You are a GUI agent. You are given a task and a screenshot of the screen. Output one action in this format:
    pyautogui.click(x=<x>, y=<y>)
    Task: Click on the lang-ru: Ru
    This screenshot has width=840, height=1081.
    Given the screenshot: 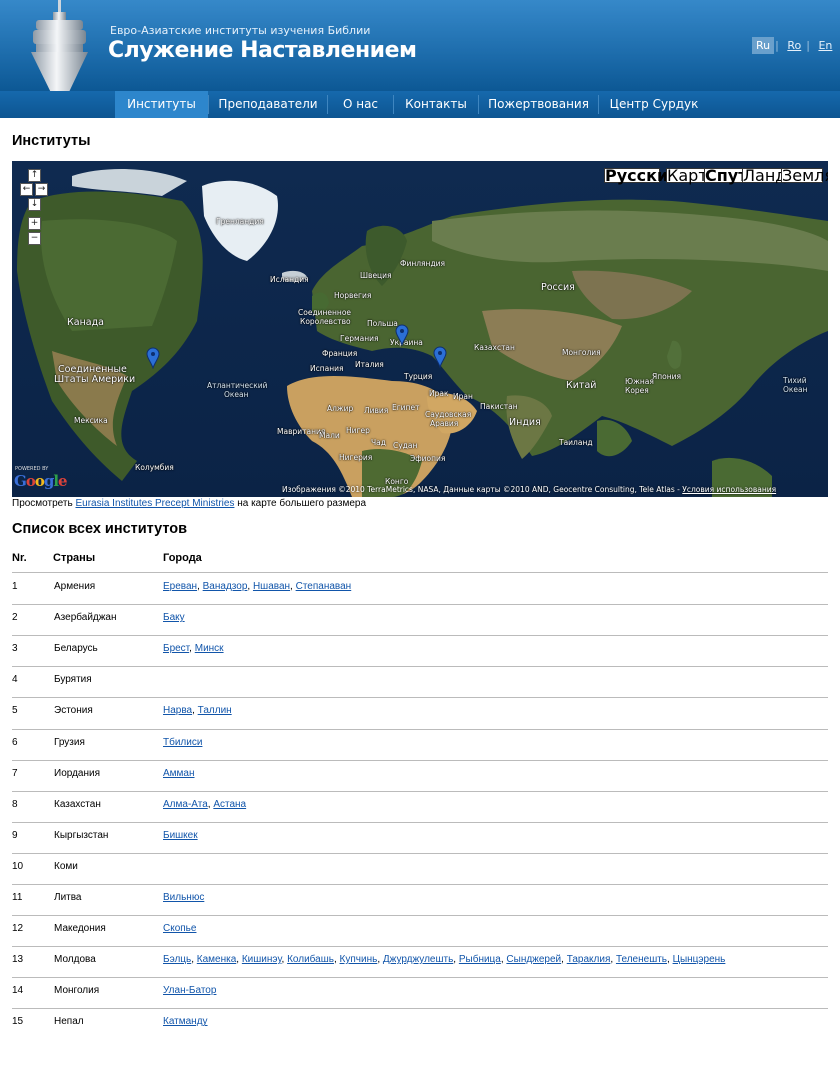 What is the action you would take?
    pyautogui.click(x=763, y=45)
    